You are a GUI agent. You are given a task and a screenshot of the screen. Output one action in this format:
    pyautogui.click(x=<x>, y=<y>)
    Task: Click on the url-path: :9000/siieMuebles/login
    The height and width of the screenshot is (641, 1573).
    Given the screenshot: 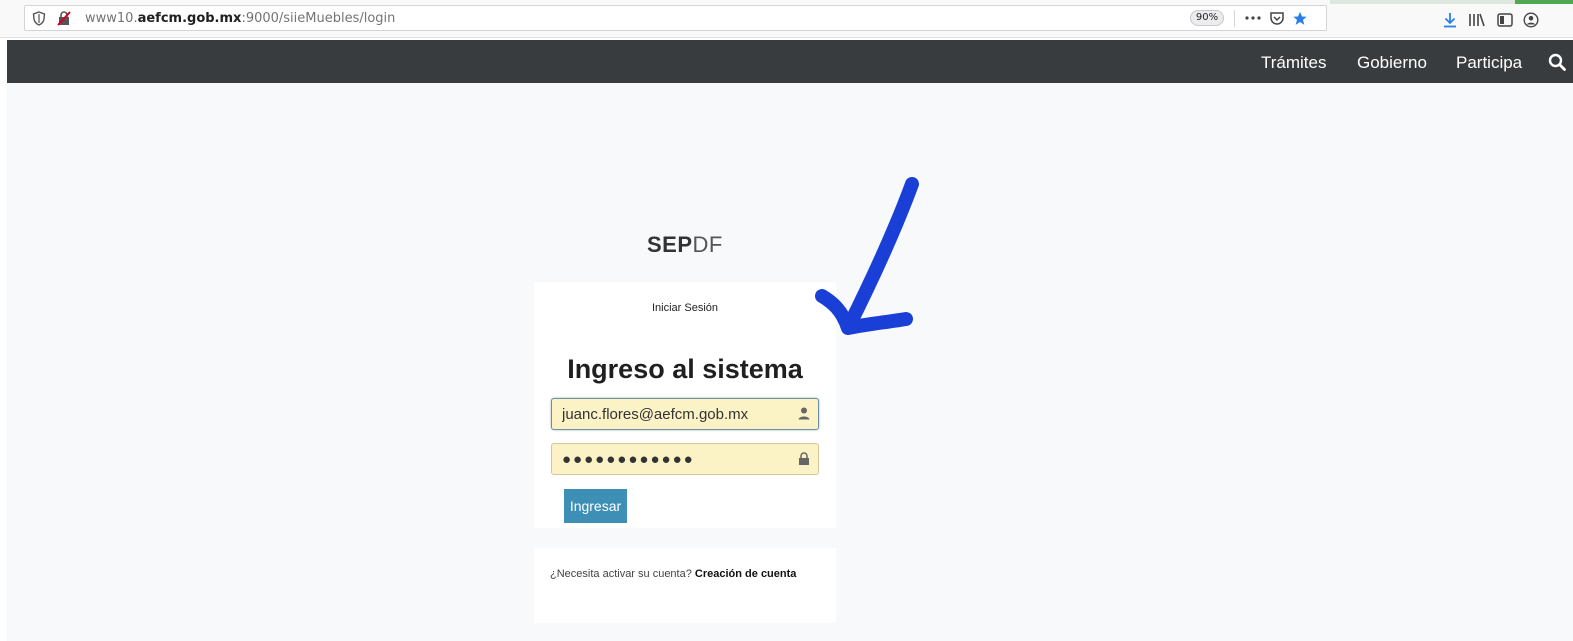 What is the action you would take?
    pyautogui.click(x=318, y=18)
    